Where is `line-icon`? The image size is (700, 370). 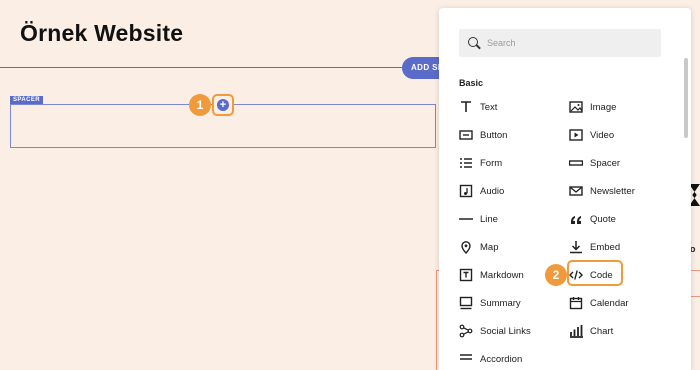
line-icon is located at coordinates (466, 219).